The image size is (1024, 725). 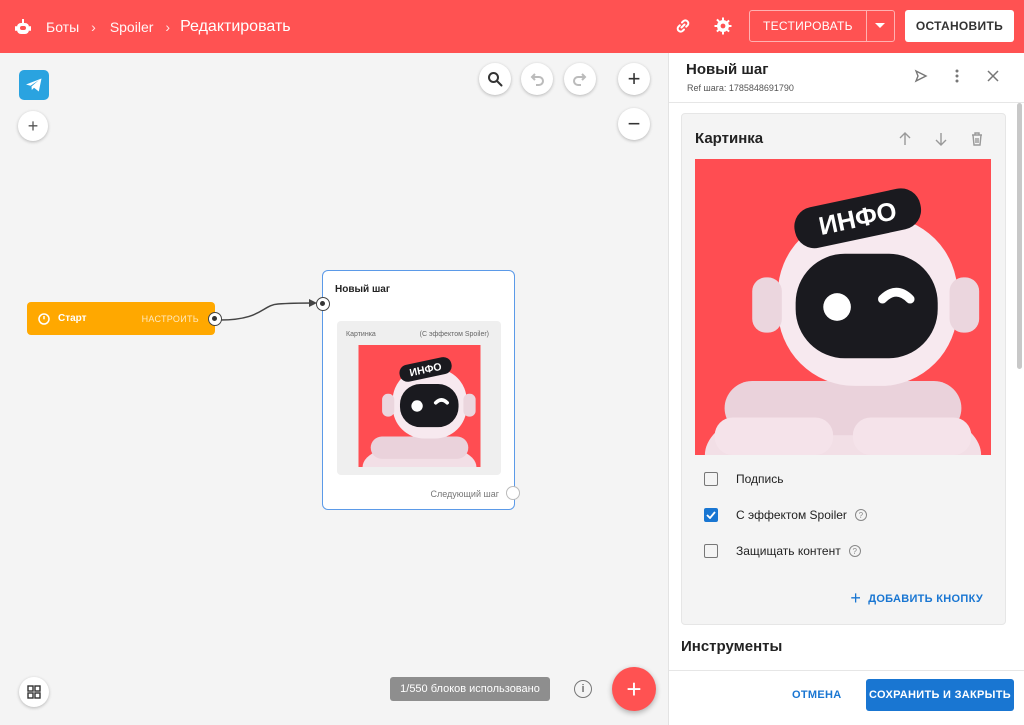 What do you see at coordinates (729, 138) in the screenshot?
I see `card-title: Картинка` at bounding box center [729, 138].